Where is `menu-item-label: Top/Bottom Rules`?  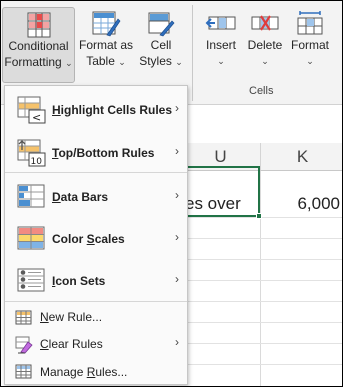 menu-item-label: Top/Bottom Rules is located at coordinates (103, 153).